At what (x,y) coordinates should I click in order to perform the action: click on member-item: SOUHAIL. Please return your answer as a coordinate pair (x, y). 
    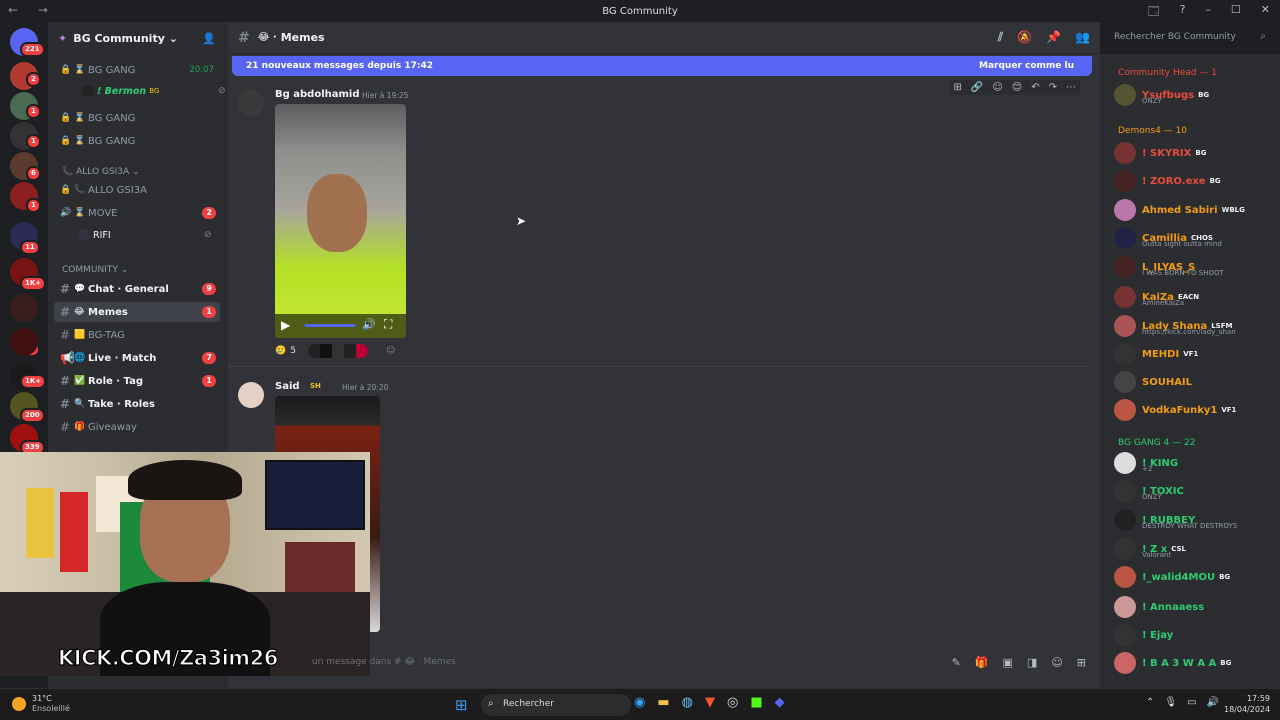
    Looking at the image, I should click on (1195, 382).